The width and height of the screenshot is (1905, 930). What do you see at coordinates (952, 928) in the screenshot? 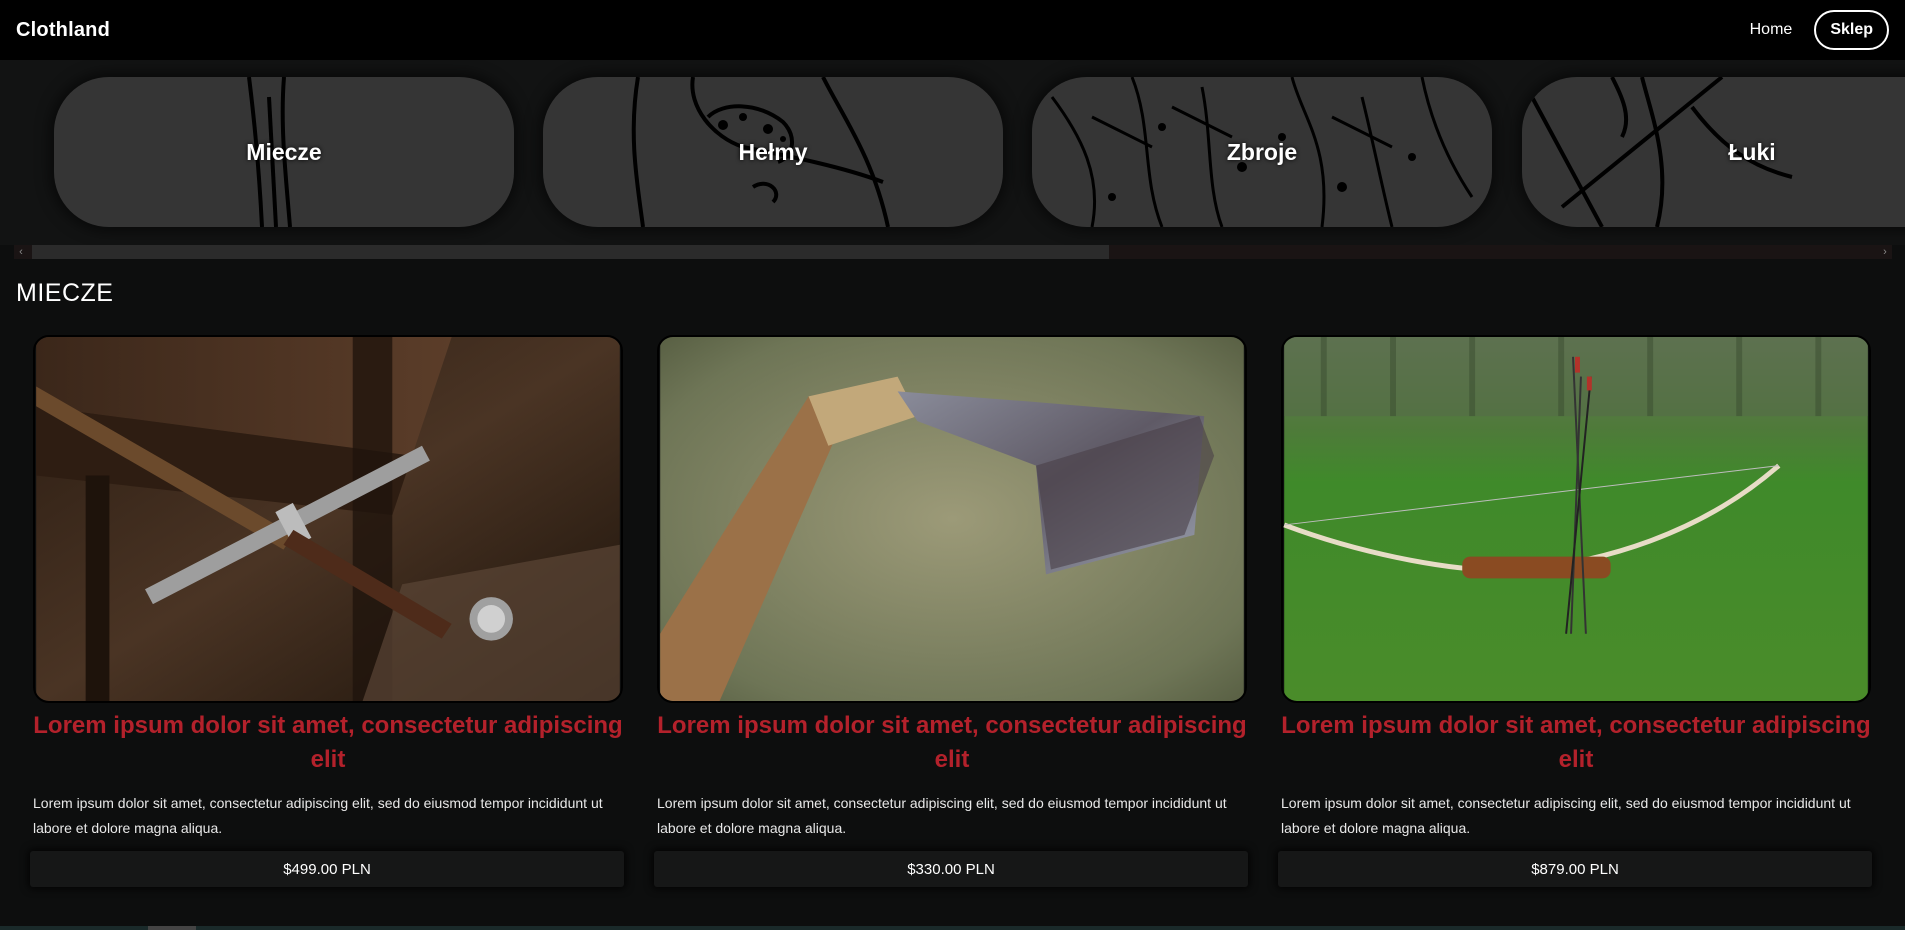
I see `page-scrollbar` at bounding box center [952, 928].